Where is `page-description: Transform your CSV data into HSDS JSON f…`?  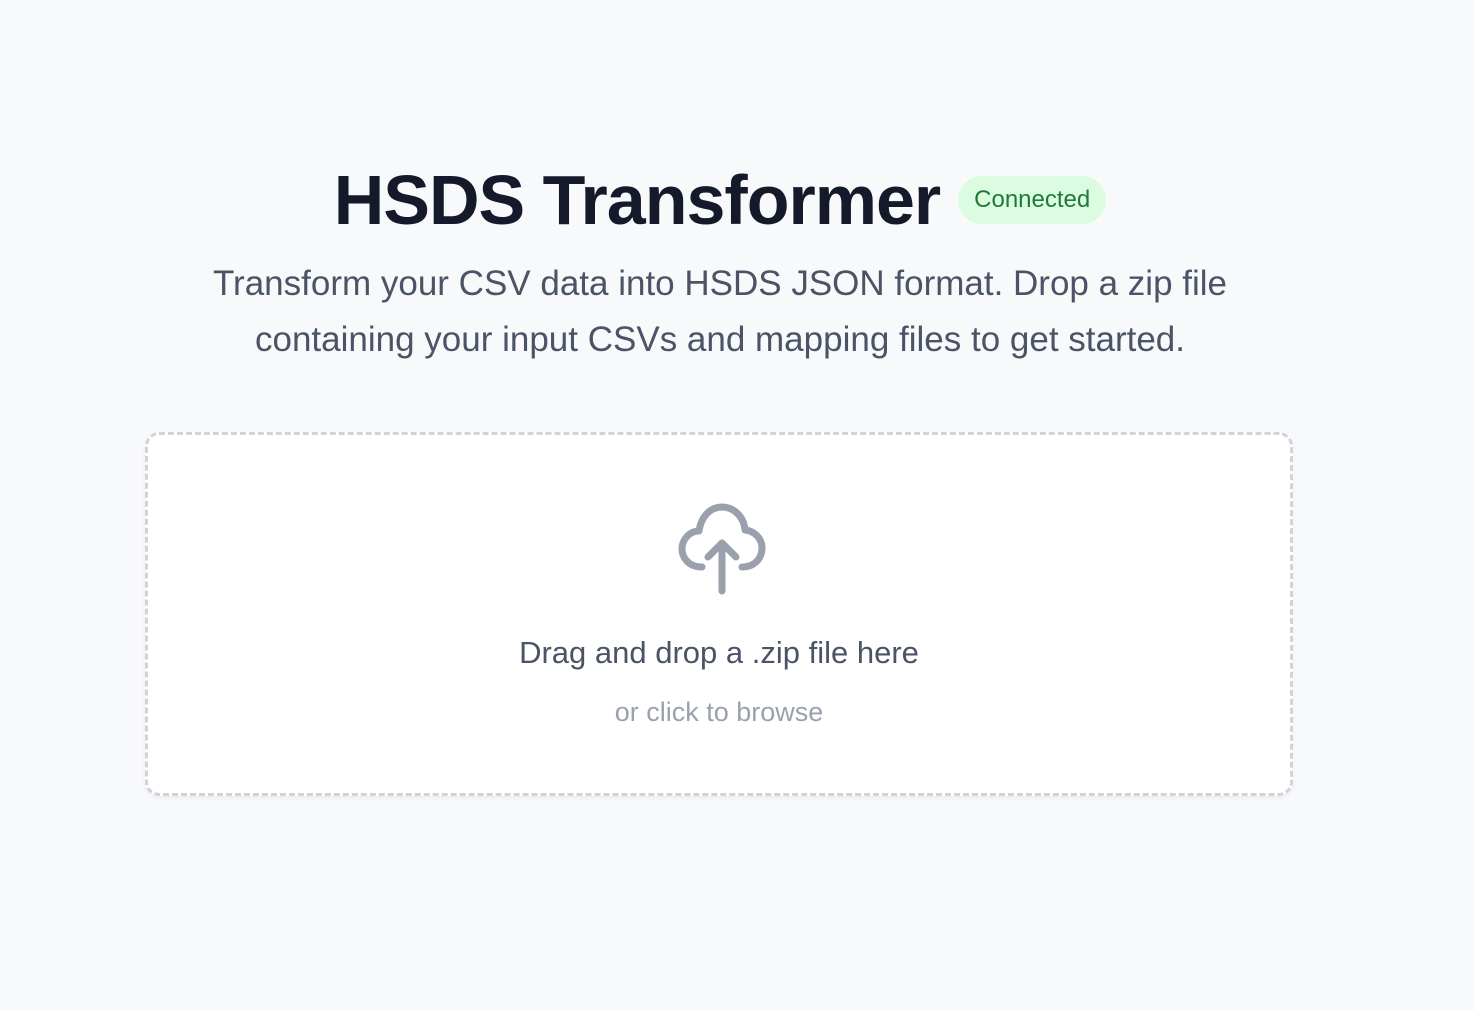
page-description: Transform your CSV data into HSDS JSON f… is located at coordinates (720, 312).